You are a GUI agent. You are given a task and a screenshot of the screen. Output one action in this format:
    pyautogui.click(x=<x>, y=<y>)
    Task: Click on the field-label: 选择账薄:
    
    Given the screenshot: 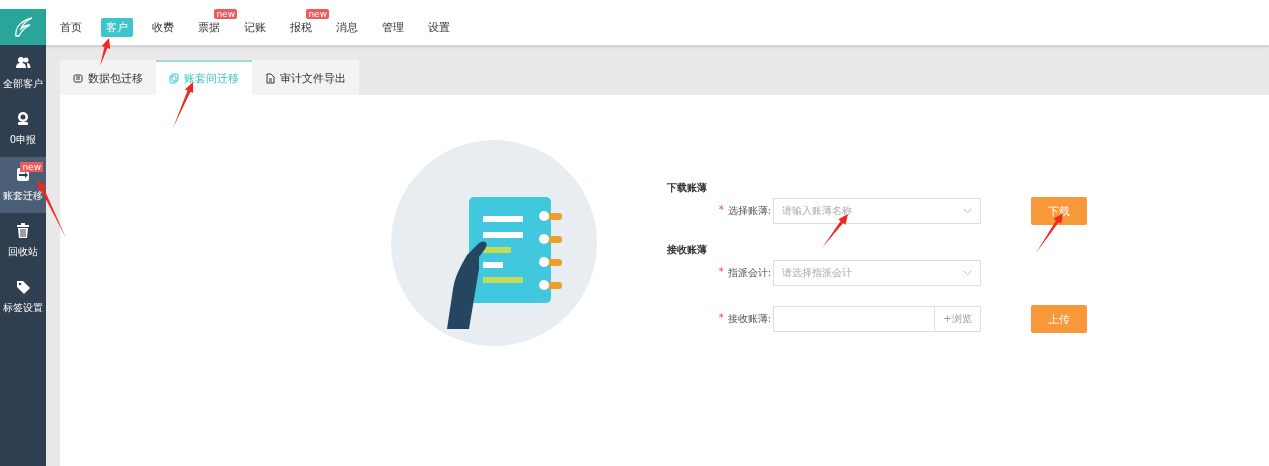 What is the action you would take?
    pyautogui.click(x=749, y=211)
    